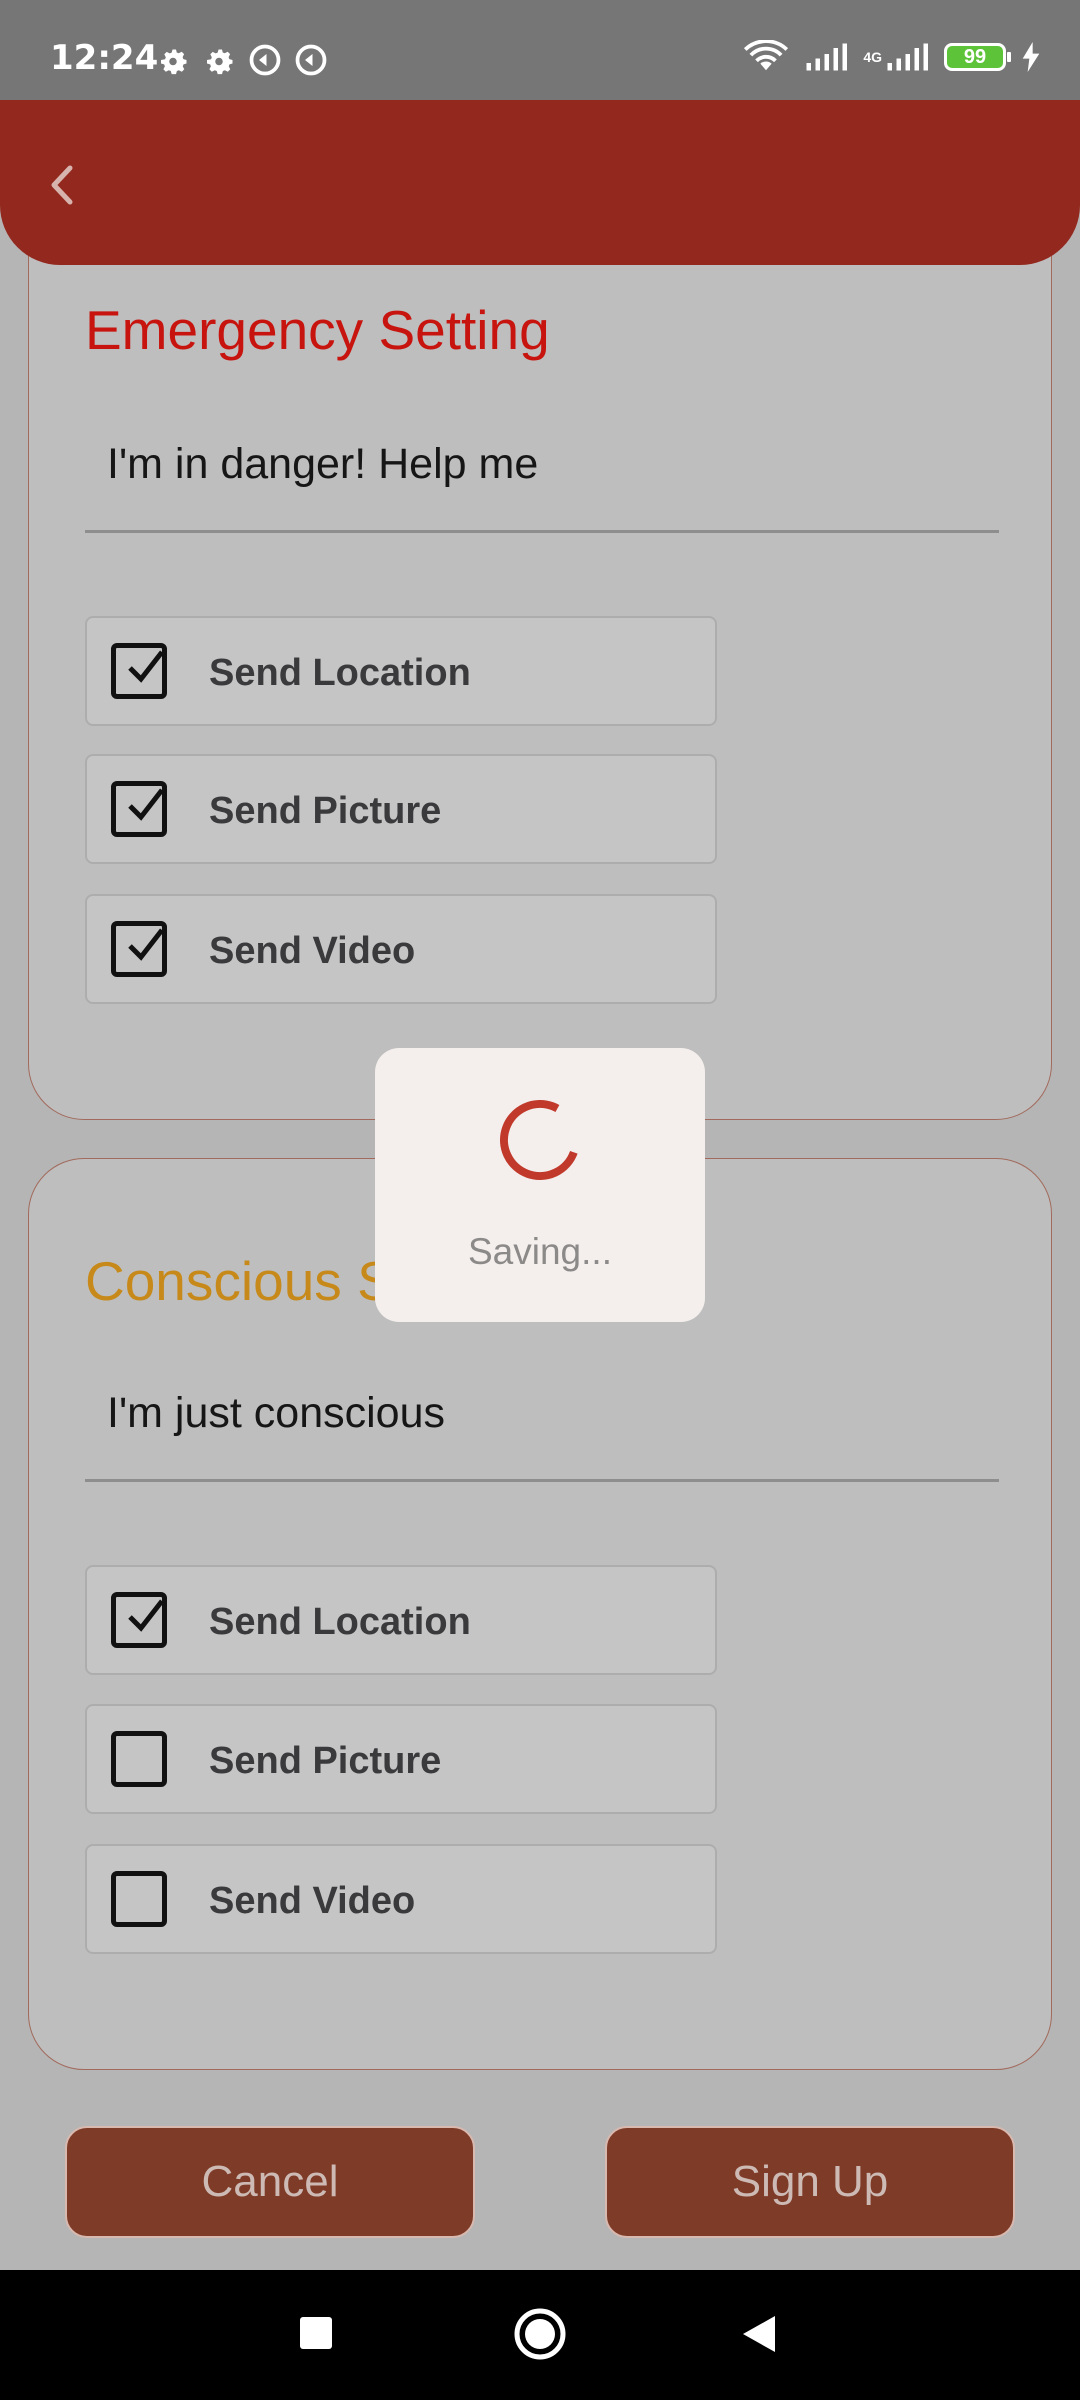 The height and width of the screenshot is (2400, 1080). I want to click on loading-spinner-icon, so click(540, 1140).